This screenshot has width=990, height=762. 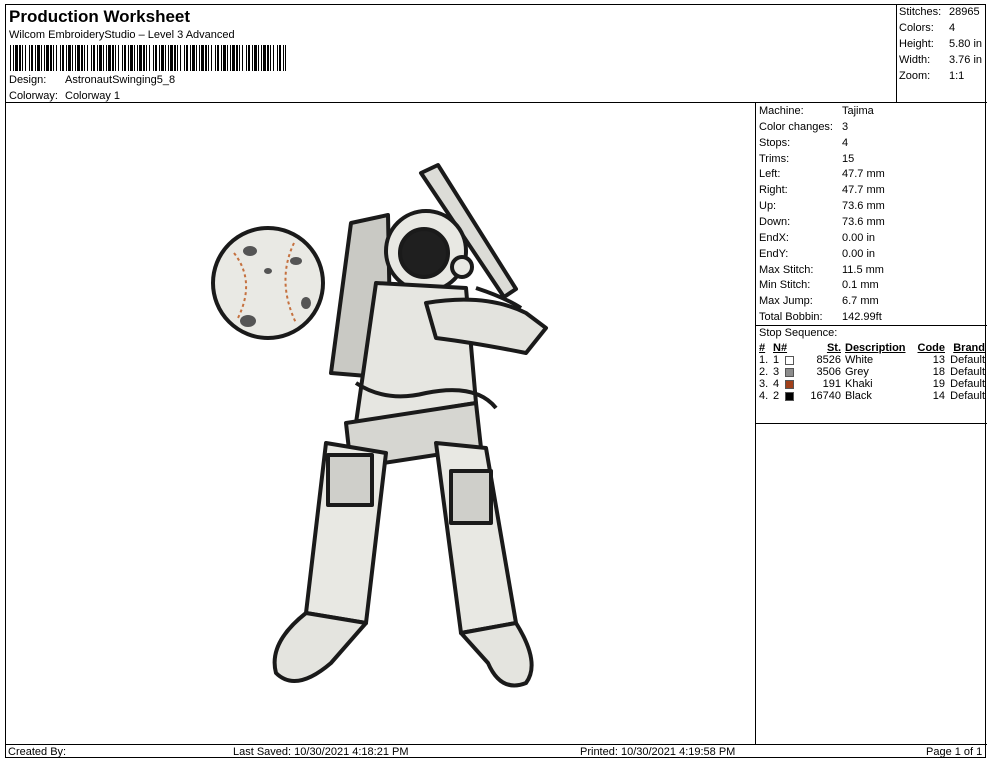 I want to click on color-changes-value: 3, so click(x=845, y=127).